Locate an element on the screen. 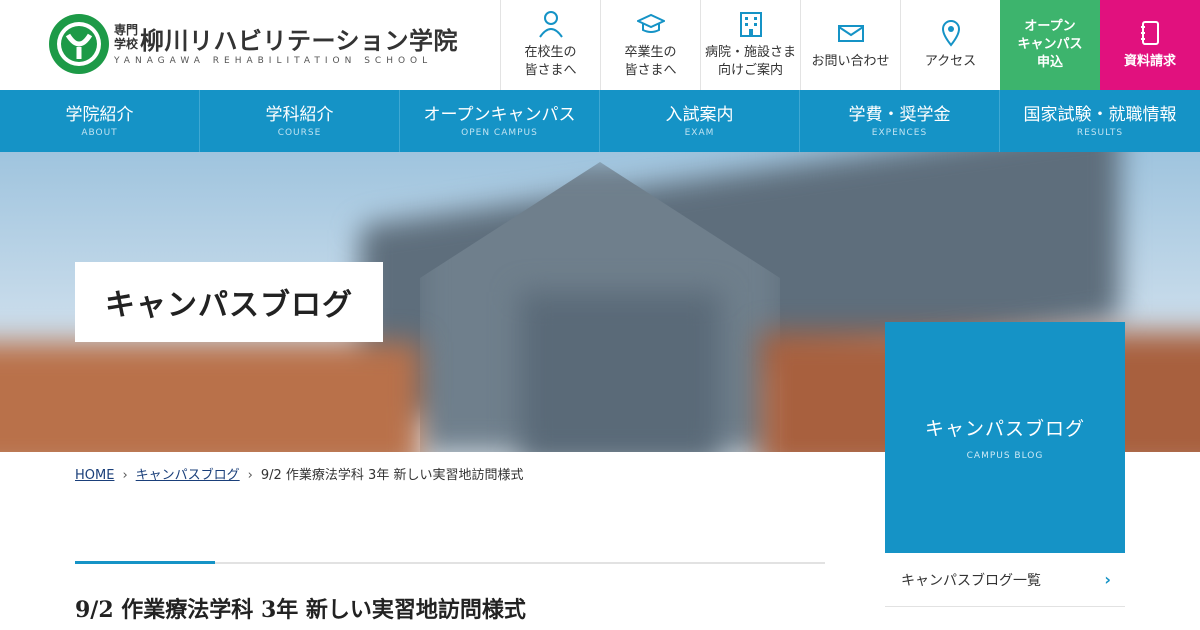  nav-item-open-campus: オープンキャンパス OPEN CAMPUS is located at coordinates (500, 121).